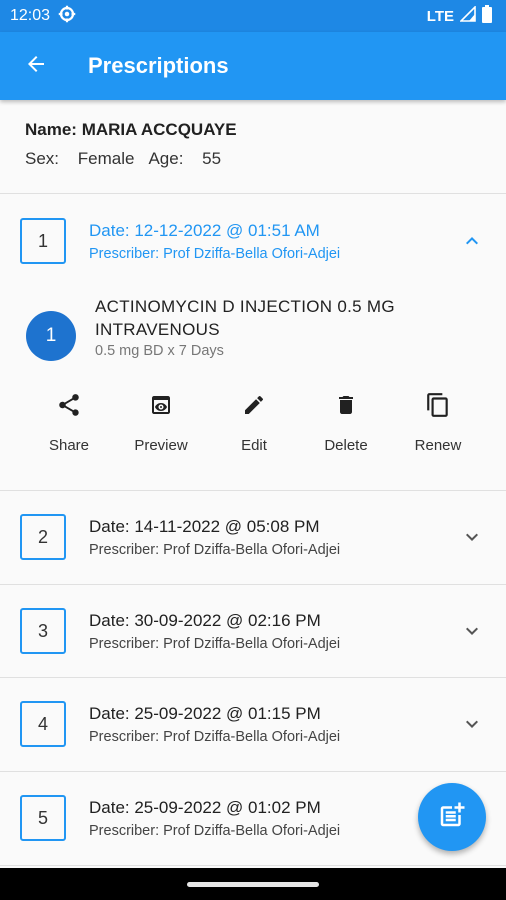  I want to click on system-nav-bar, so click(253, 884).